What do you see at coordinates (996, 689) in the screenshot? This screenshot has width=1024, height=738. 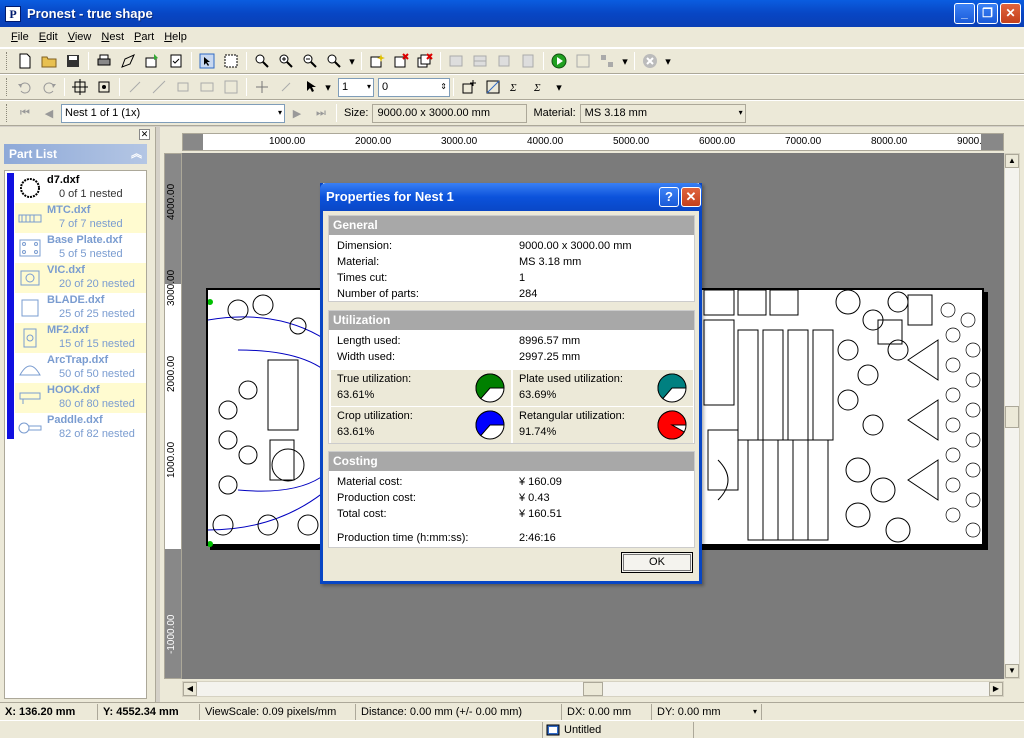 I see `scroll-right-icon: ▶` at bounding box center [996, 689].